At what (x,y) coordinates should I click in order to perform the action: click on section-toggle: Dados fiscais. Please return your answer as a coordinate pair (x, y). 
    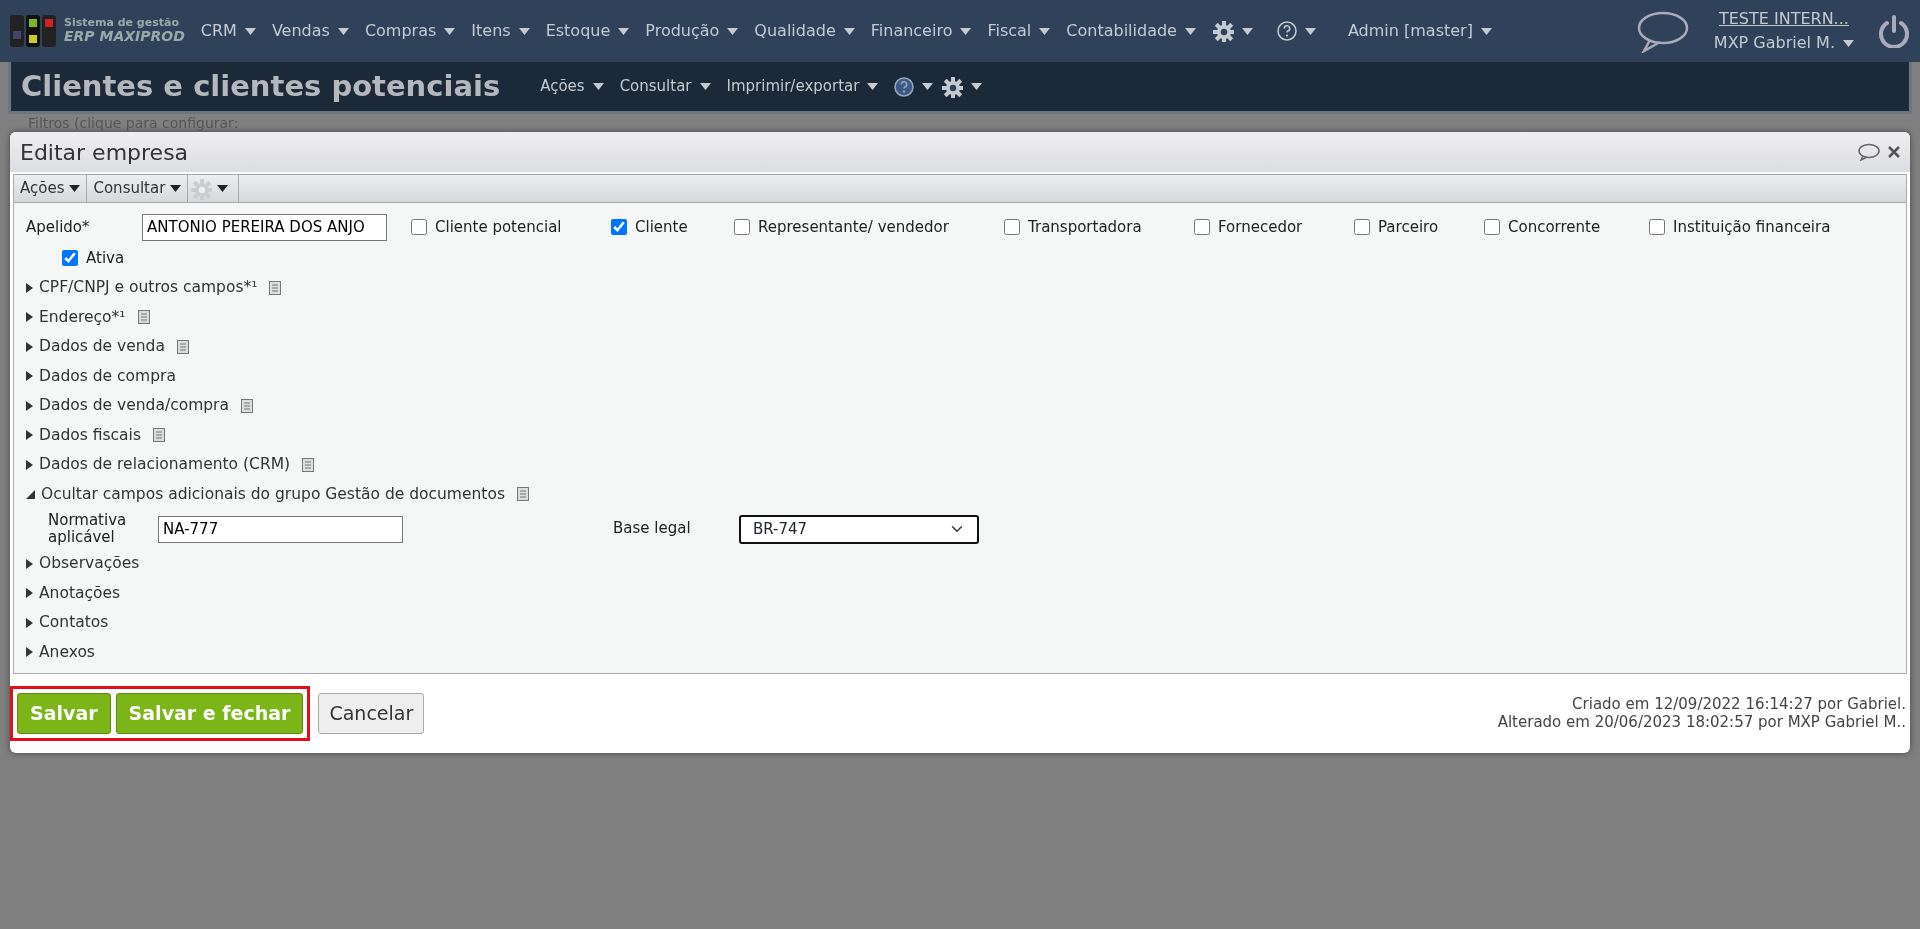
    Looking at the image, I should click on (90, 435).